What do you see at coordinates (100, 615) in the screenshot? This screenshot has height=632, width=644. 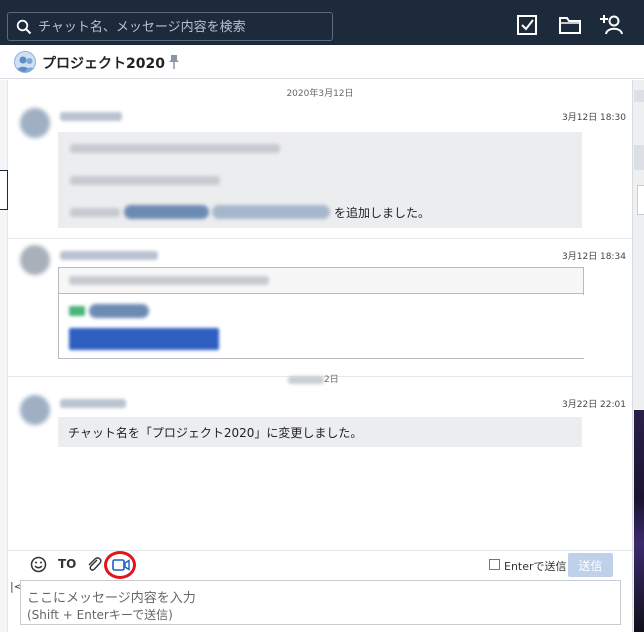 I see `message-placeholder-hint: (Shift + Enterキーで送信)` at bounding box center [100, 615].